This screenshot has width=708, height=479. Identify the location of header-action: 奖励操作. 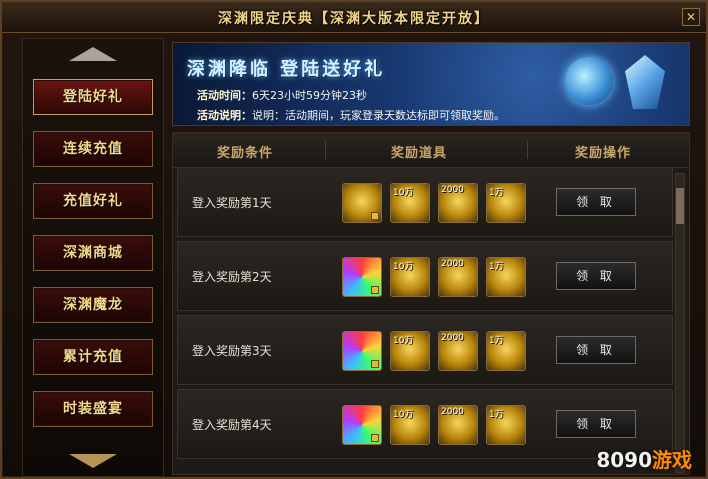
(603, 153).